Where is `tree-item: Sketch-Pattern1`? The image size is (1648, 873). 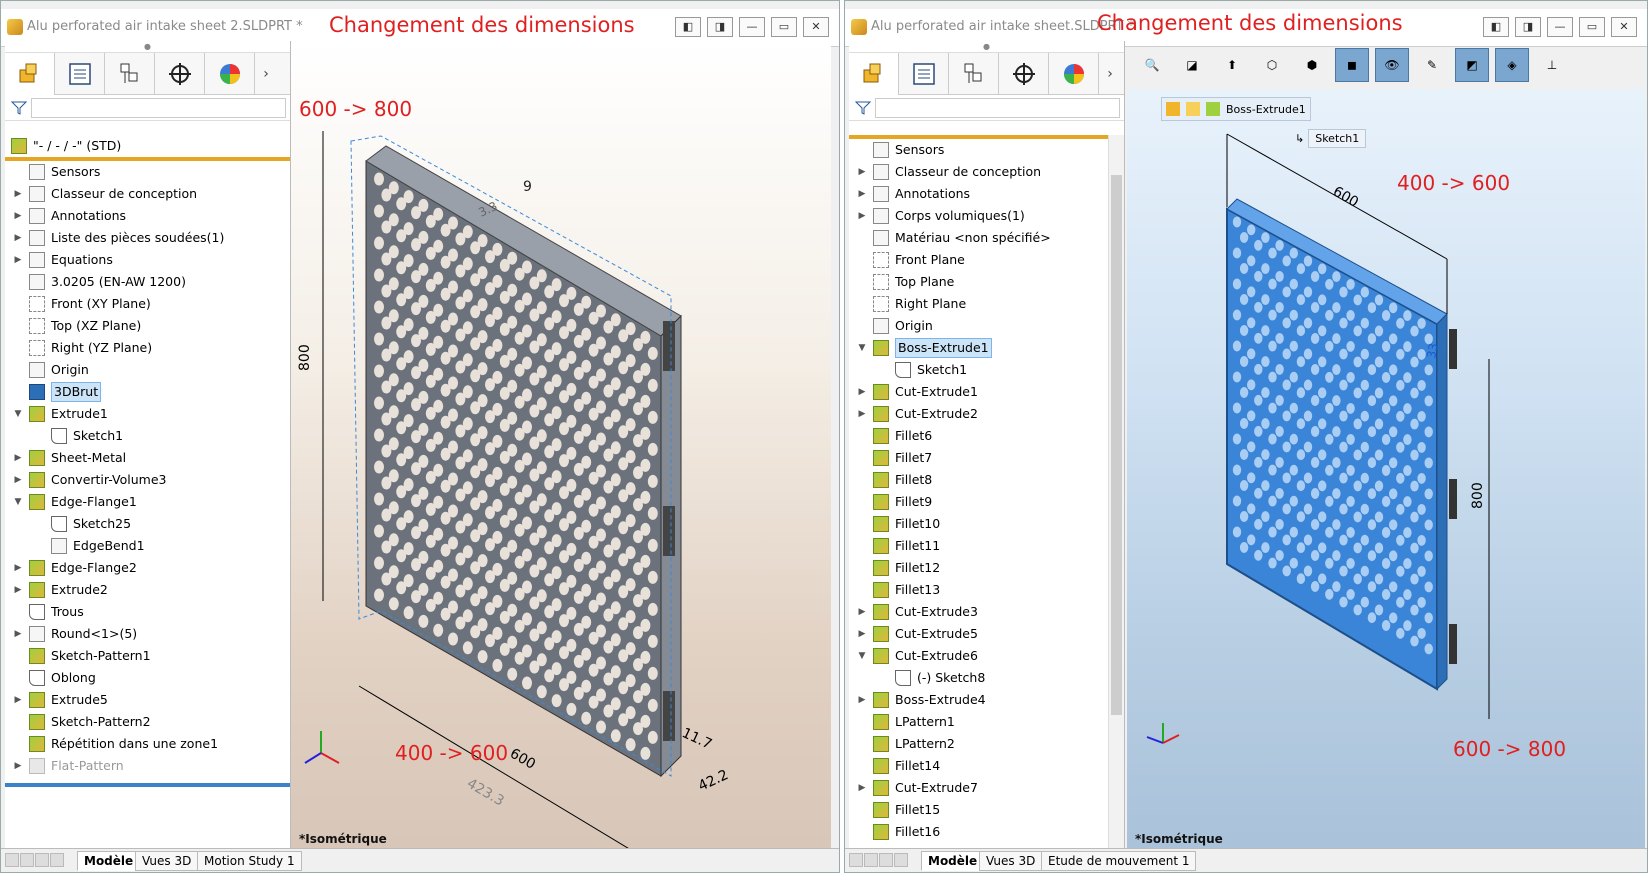
tree-item: Sketch-Pattern1 is located at coordinates (147, 656).